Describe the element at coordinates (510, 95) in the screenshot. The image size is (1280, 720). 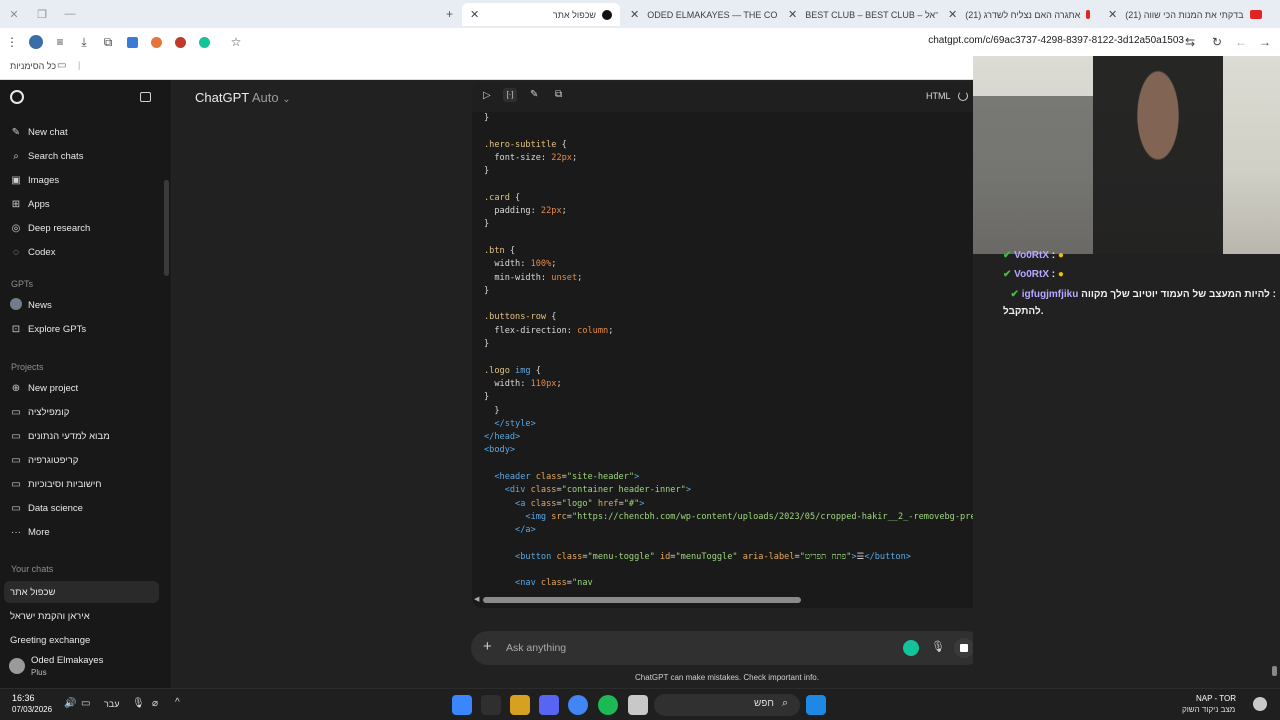
I see `code-view-icon: [·]` at that location.